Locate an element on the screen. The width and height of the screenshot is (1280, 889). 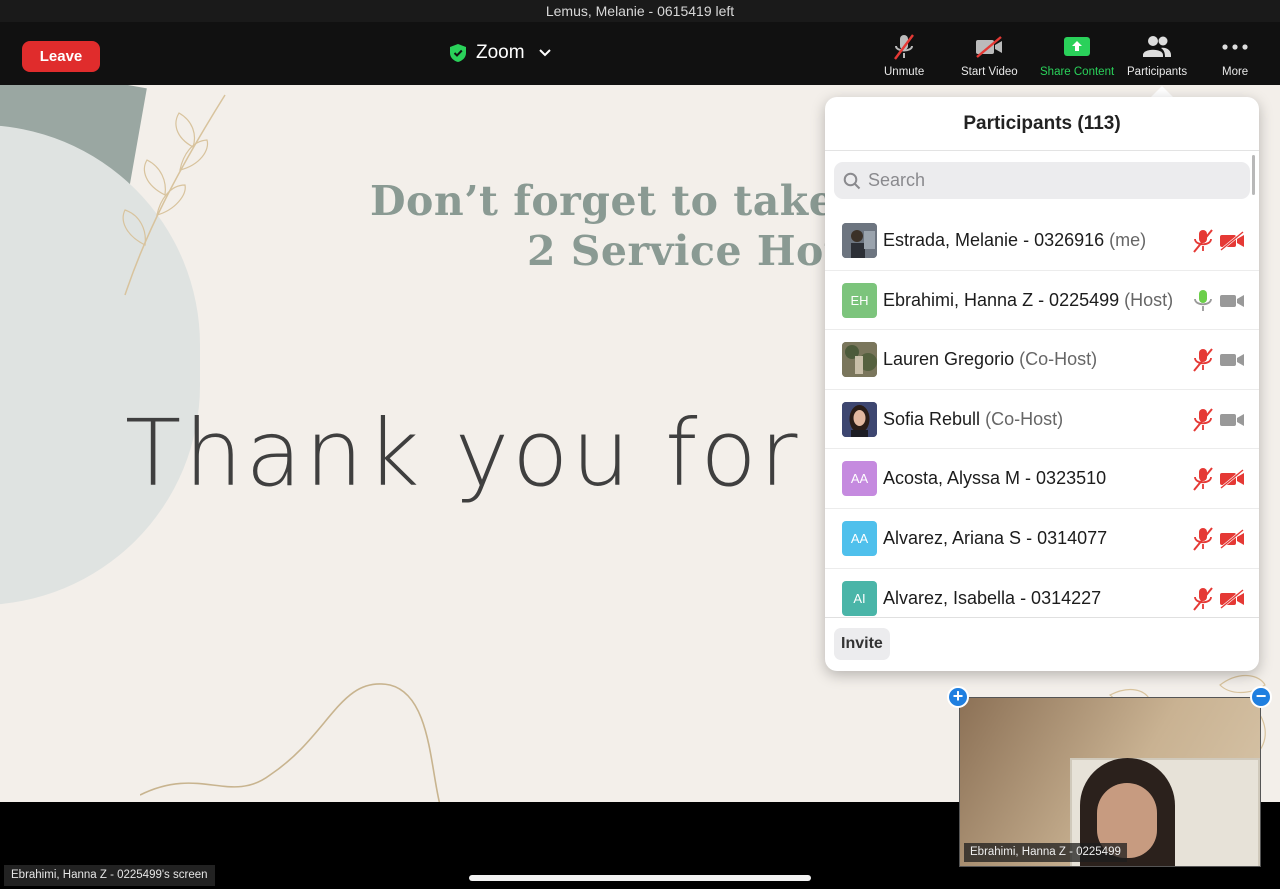
participant-row: AA Alvarez, Ariana S - 0314077 is located at coordinates (1042, 539).